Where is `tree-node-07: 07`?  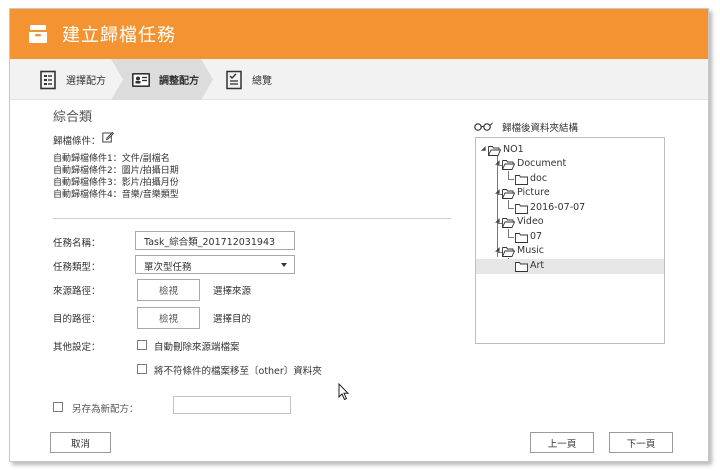
tree-node-07: 07 is located at coordinates (570, 237).